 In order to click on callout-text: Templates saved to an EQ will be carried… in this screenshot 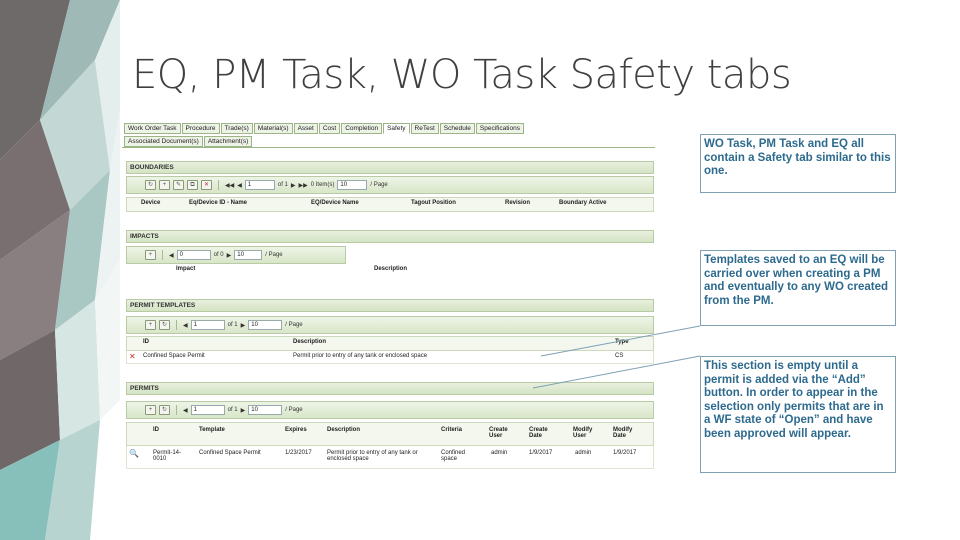, I will do `click(796, 280)`.